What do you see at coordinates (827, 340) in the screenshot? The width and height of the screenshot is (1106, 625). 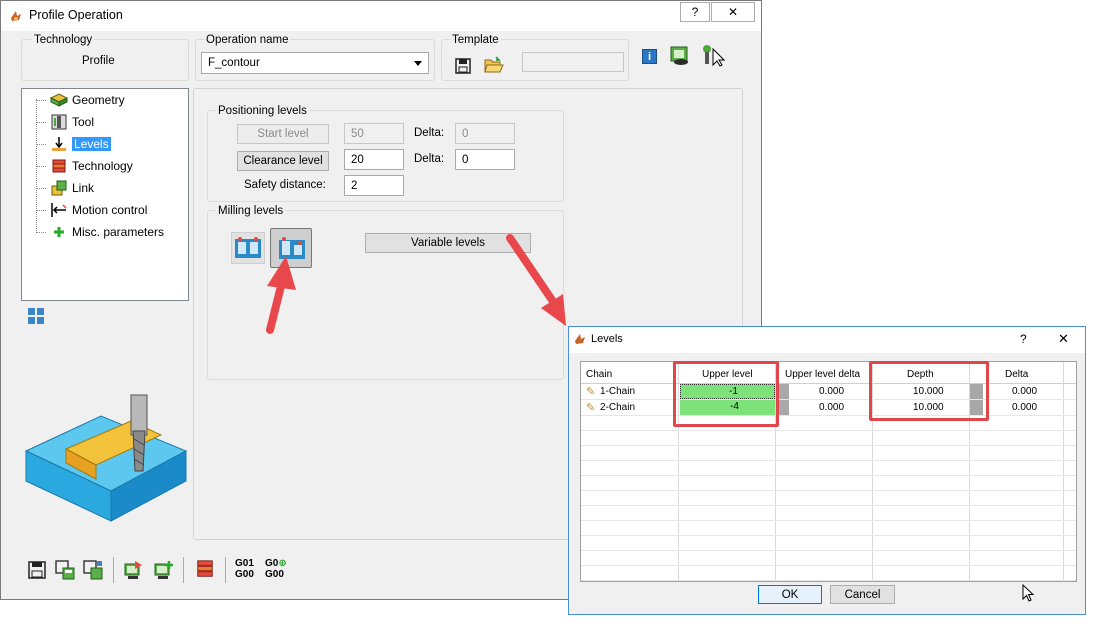 I see `levels-titlebar: Levels ? ✕` at bounding box center [827, 340].